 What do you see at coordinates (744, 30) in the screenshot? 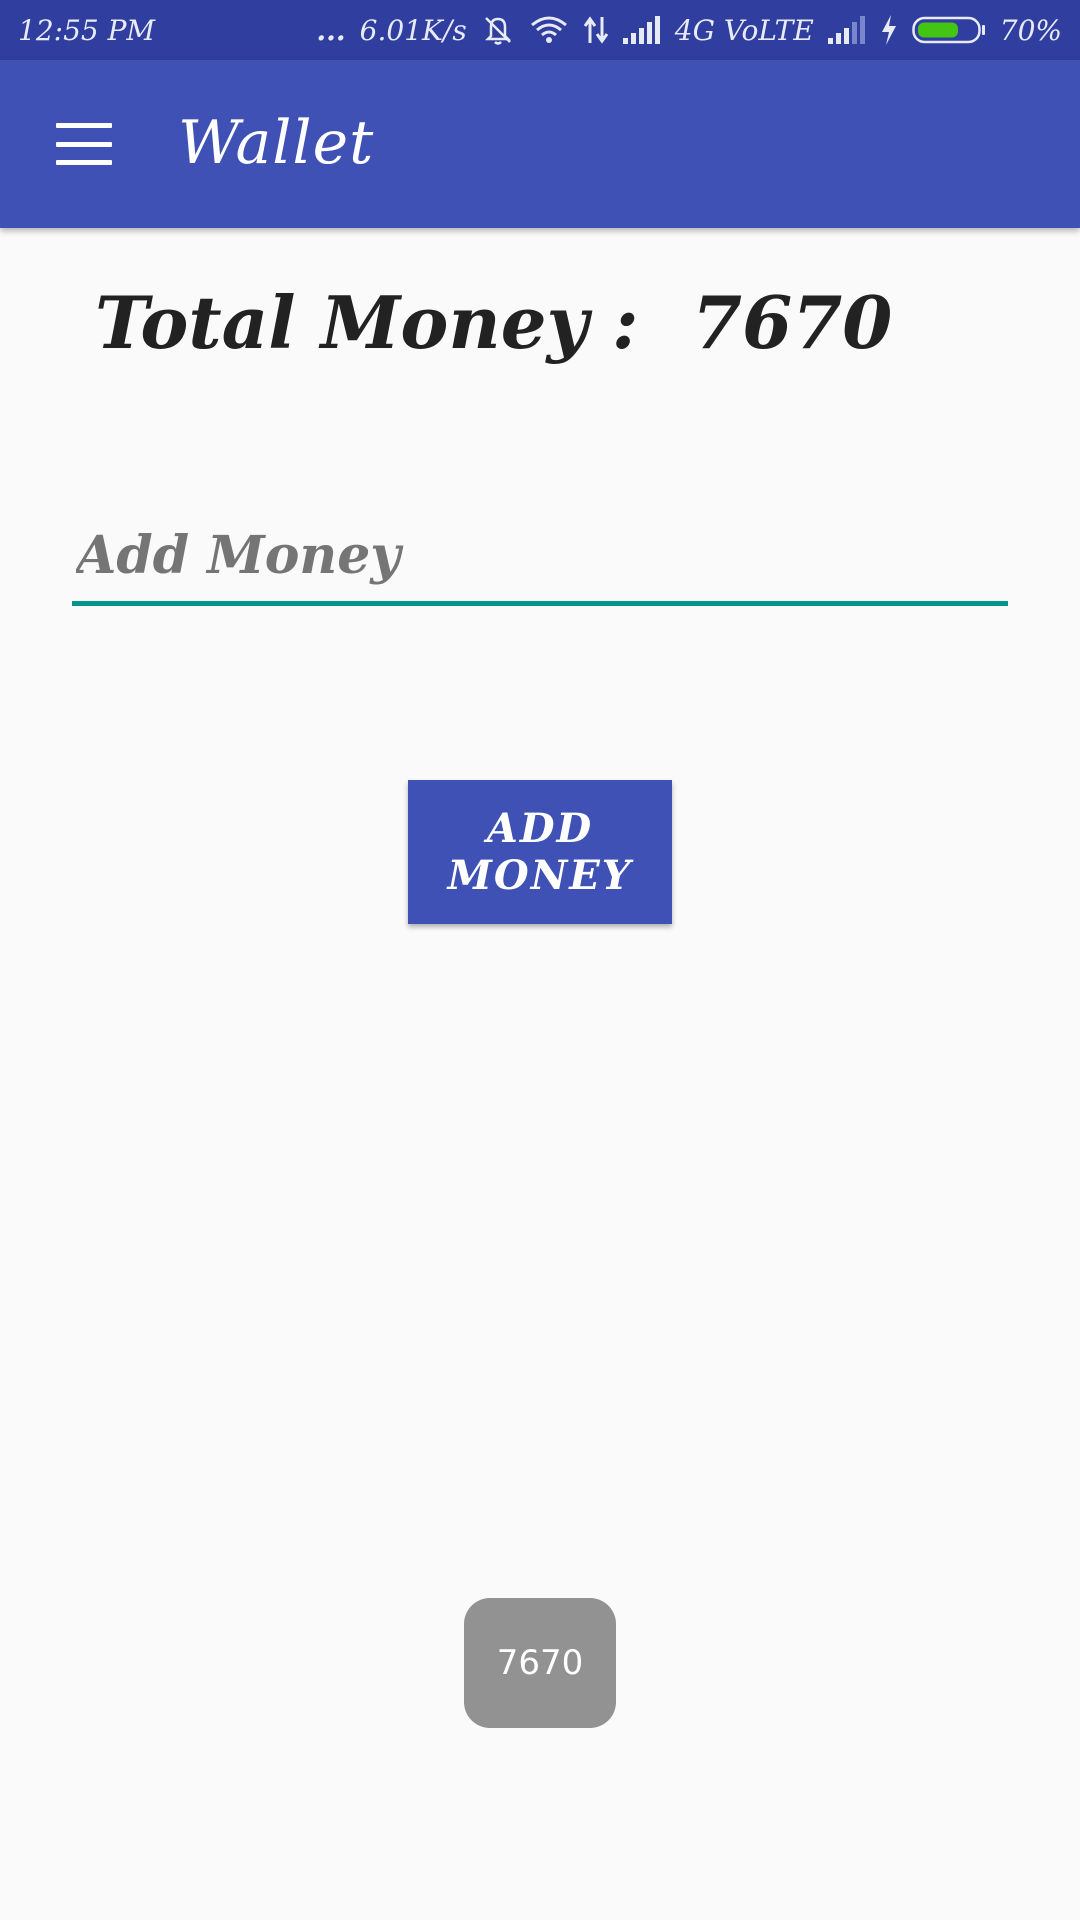
I see `network-type: 4G VoLTE` at bounding box center [744, 30].